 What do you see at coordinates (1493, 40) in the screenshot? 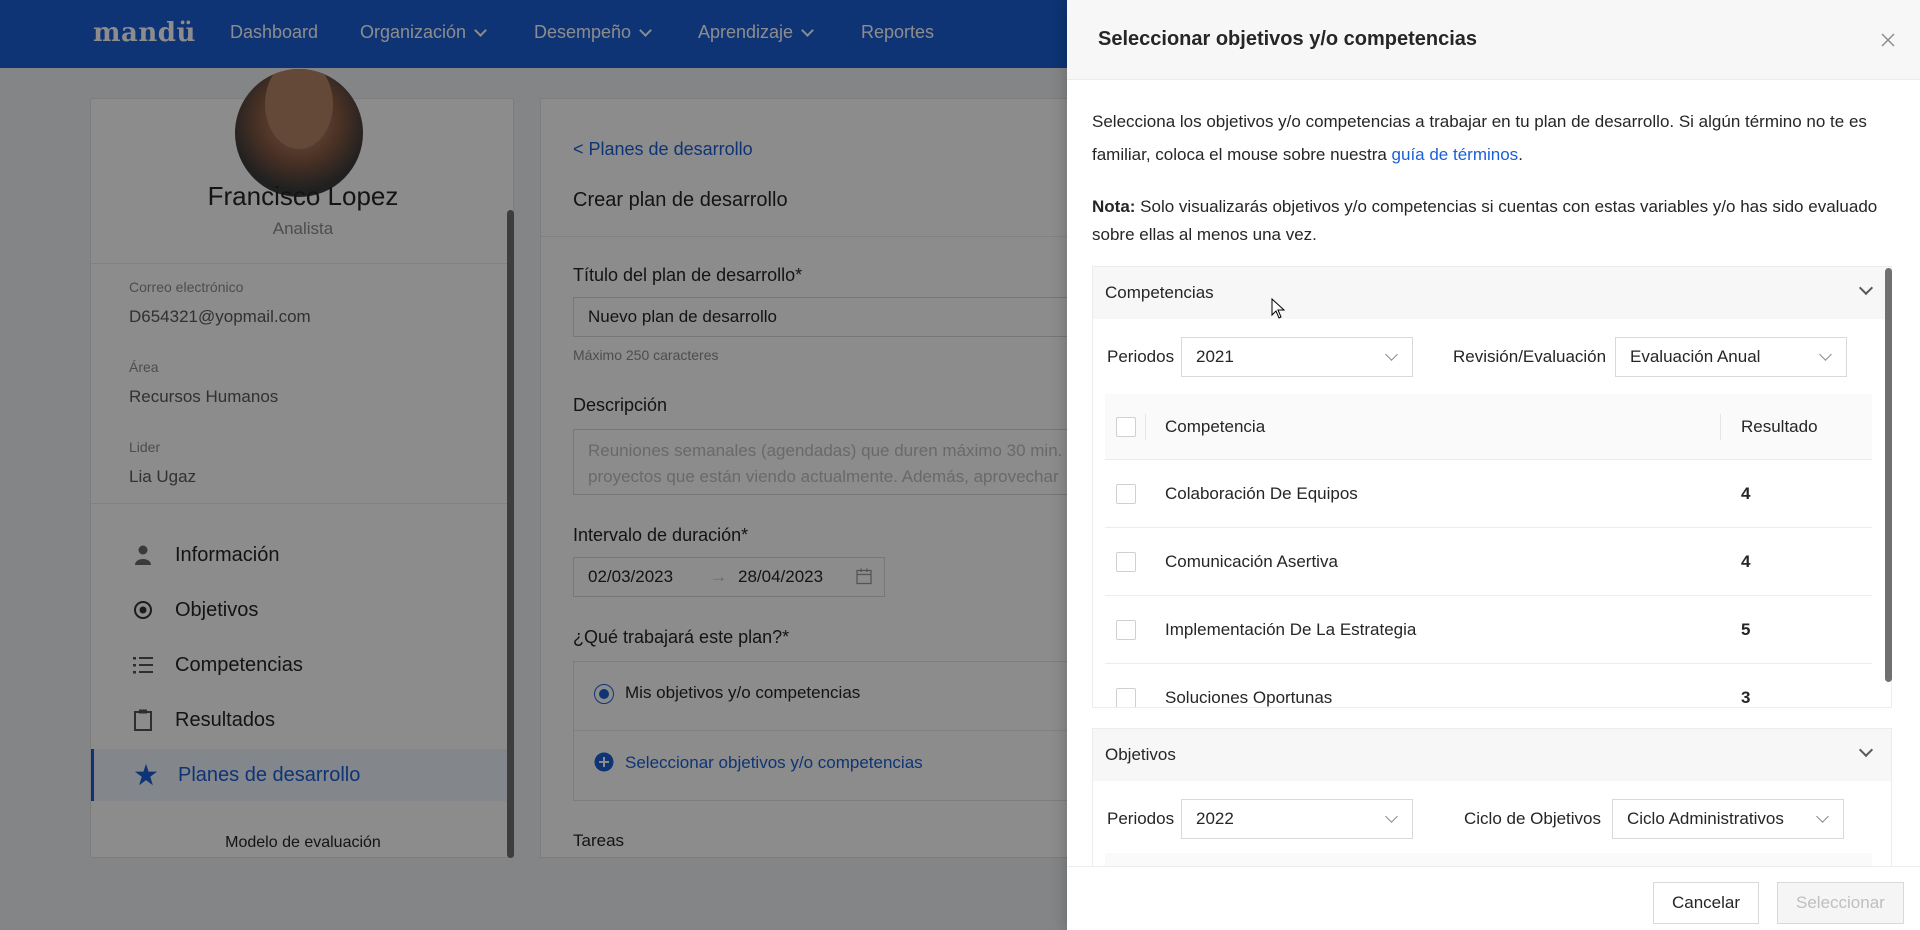
I see `drawer-header: Seleccionar objetivos y/o competencias` at bounding box center [1493, 40].